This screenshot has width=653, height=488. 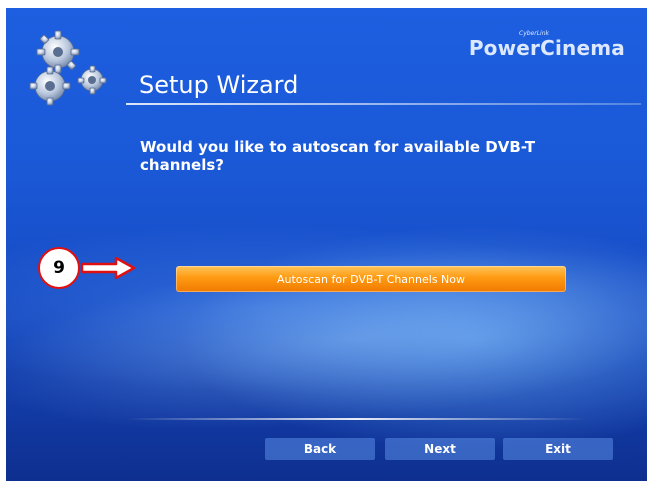 I want to click on back-button: Back, so click(x=320, y=449).